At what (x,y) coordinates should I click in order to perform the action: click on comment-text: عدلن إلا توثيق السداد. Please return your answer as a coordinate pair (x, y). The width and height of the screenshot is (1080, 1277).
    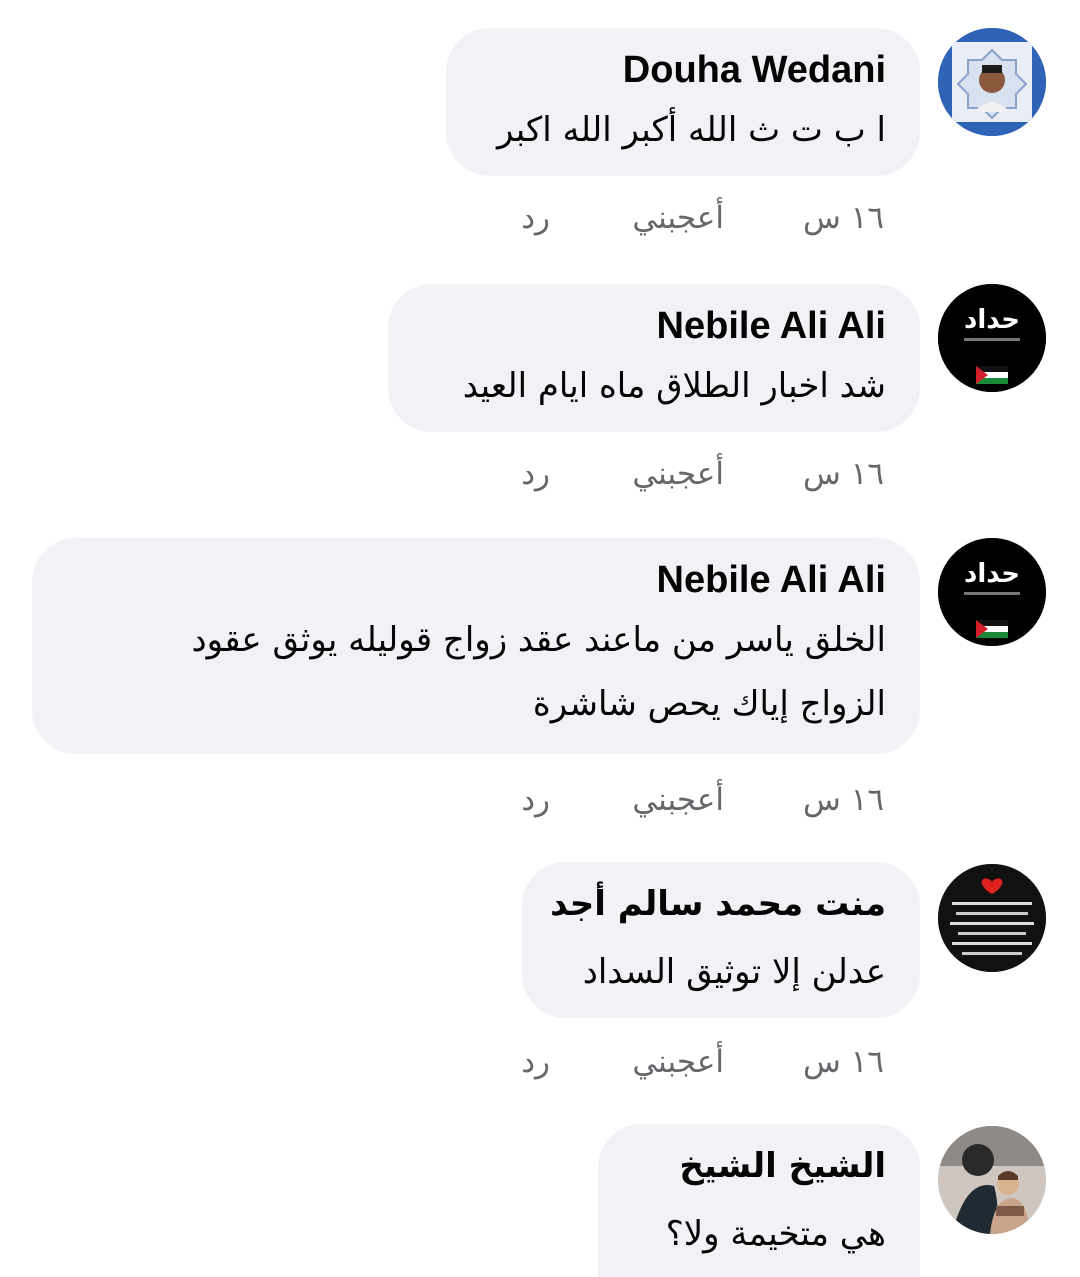
    Looking at the image, I should click on (734, 972).